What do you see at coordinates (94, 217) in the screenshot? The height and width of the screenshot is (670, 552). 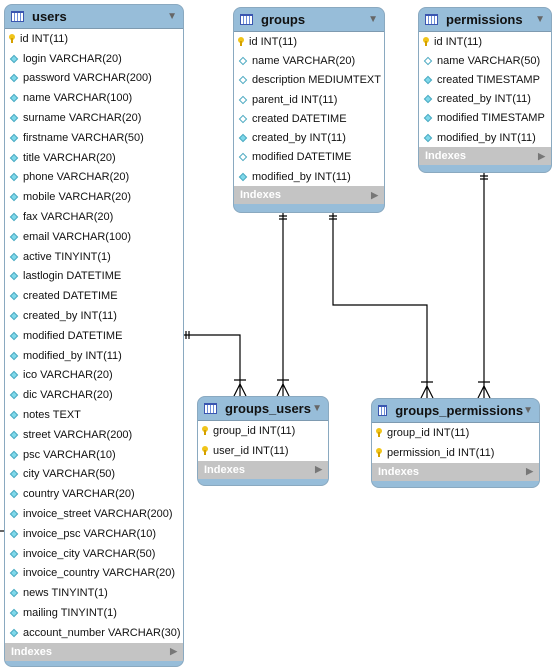 I see `column-row: fax VARCHAR(20)` at bounding box center [94, 217].